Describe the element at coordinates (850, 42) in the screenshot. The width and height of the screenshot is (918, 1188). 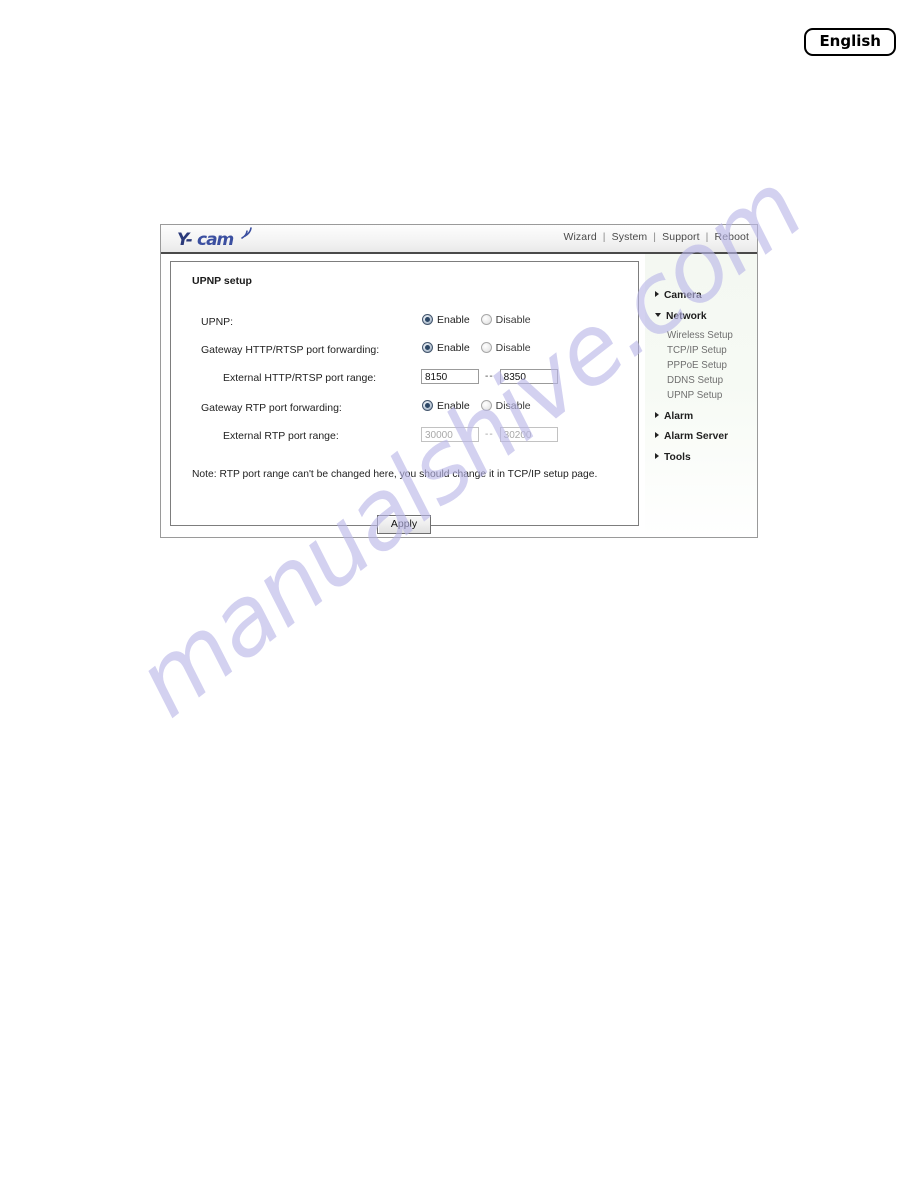
I see `language-badge: English` at that location.